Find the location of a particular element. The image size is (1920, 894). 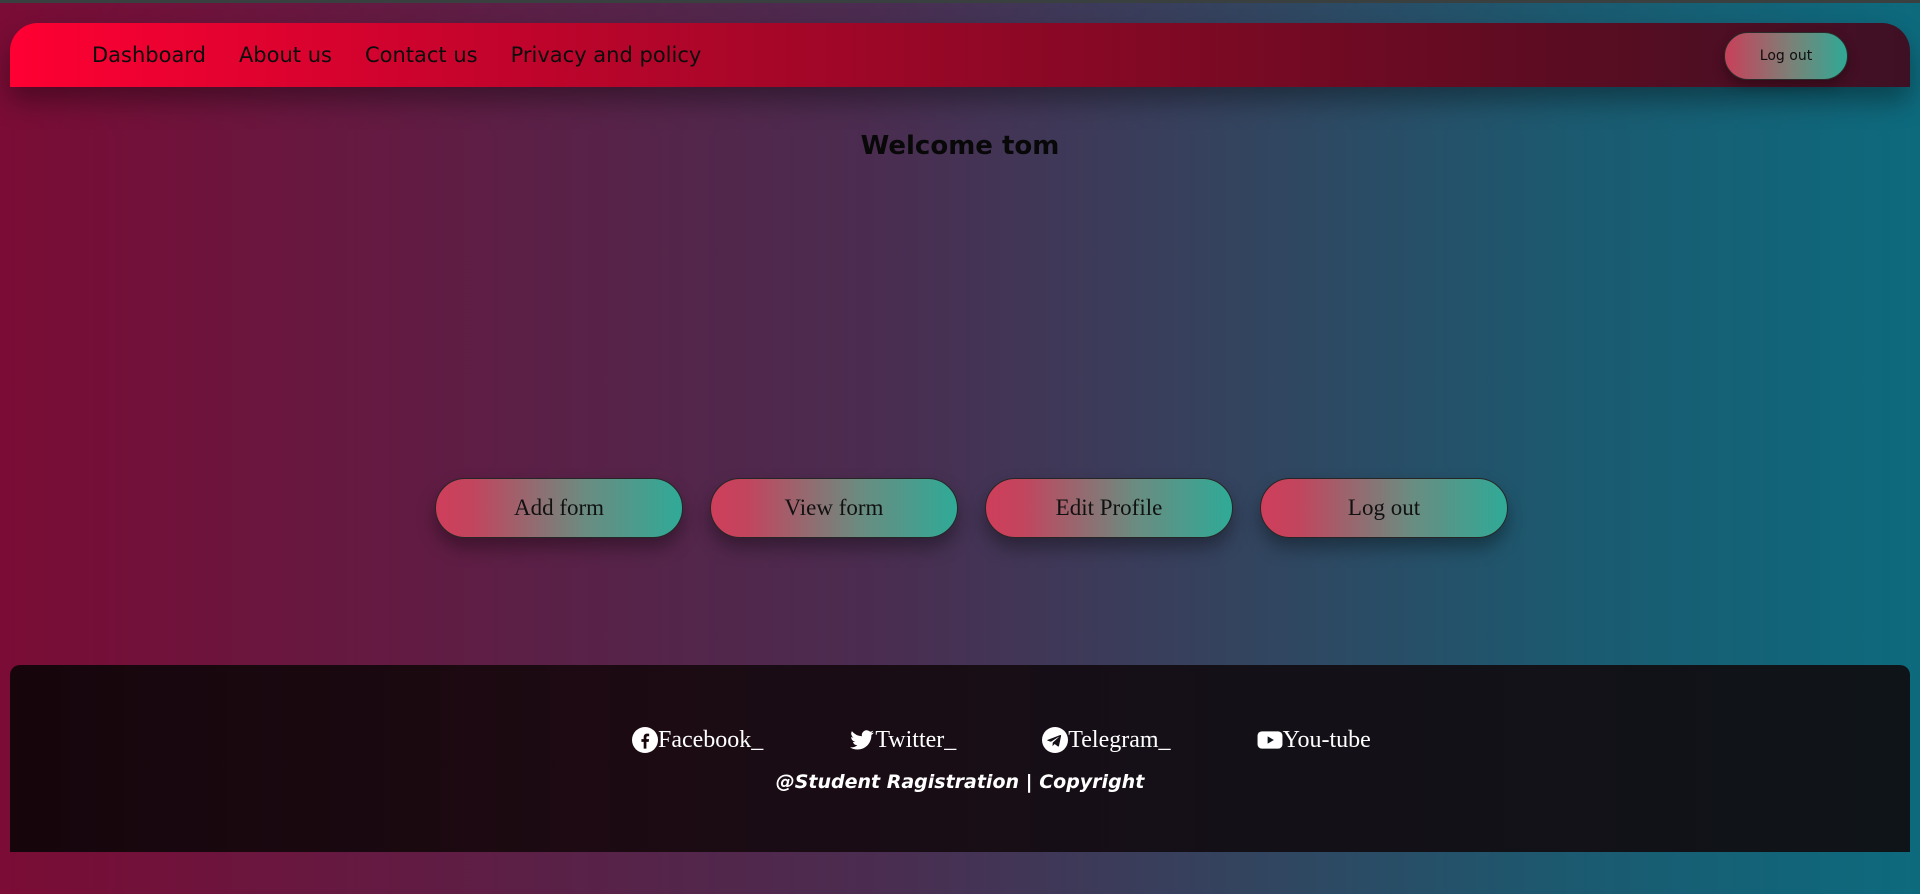

social-links: Facebook_ Twitter_ Telegram_ You-tube is located at coordinates (1001, 740).